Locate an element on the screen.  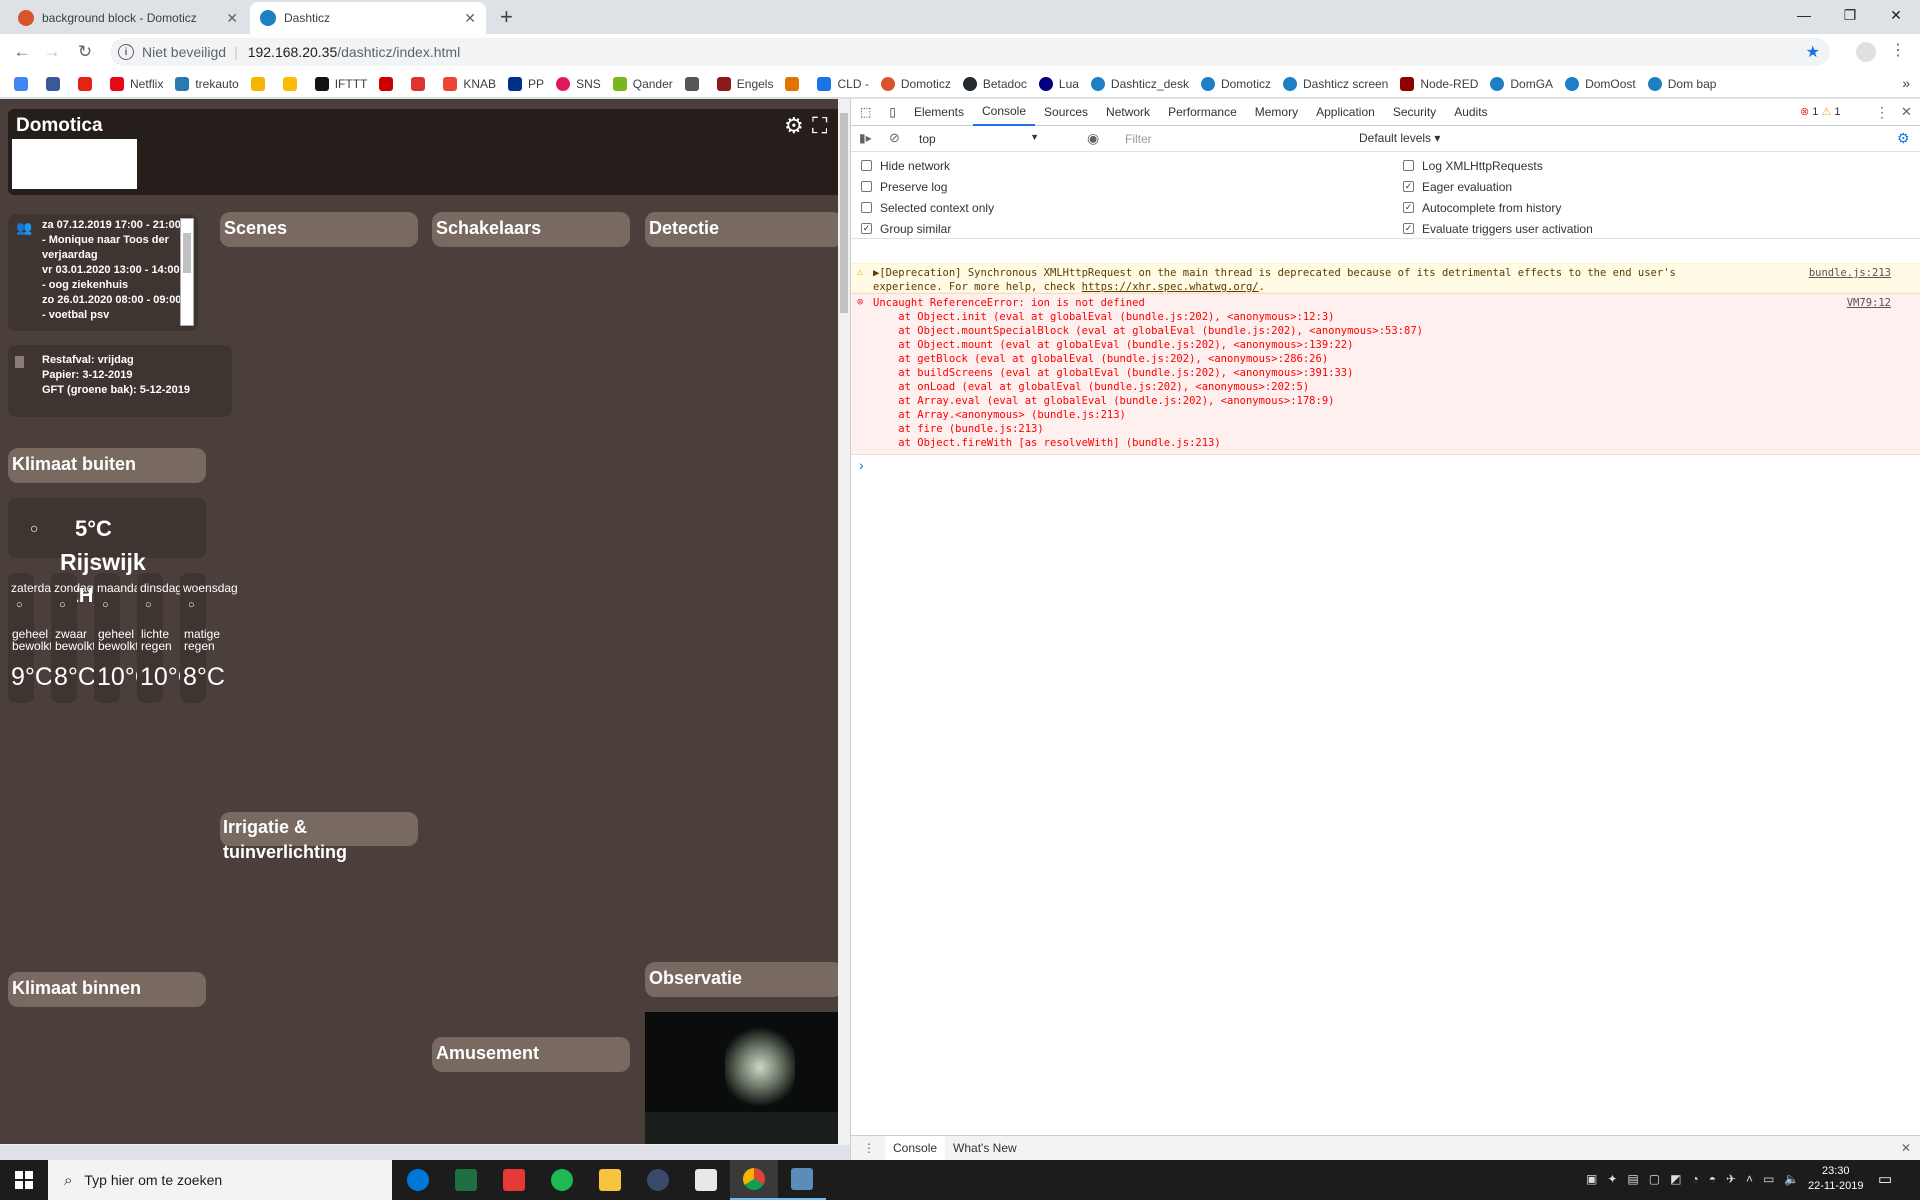
star-icon: ★ is located at coordinates (1813, 52).